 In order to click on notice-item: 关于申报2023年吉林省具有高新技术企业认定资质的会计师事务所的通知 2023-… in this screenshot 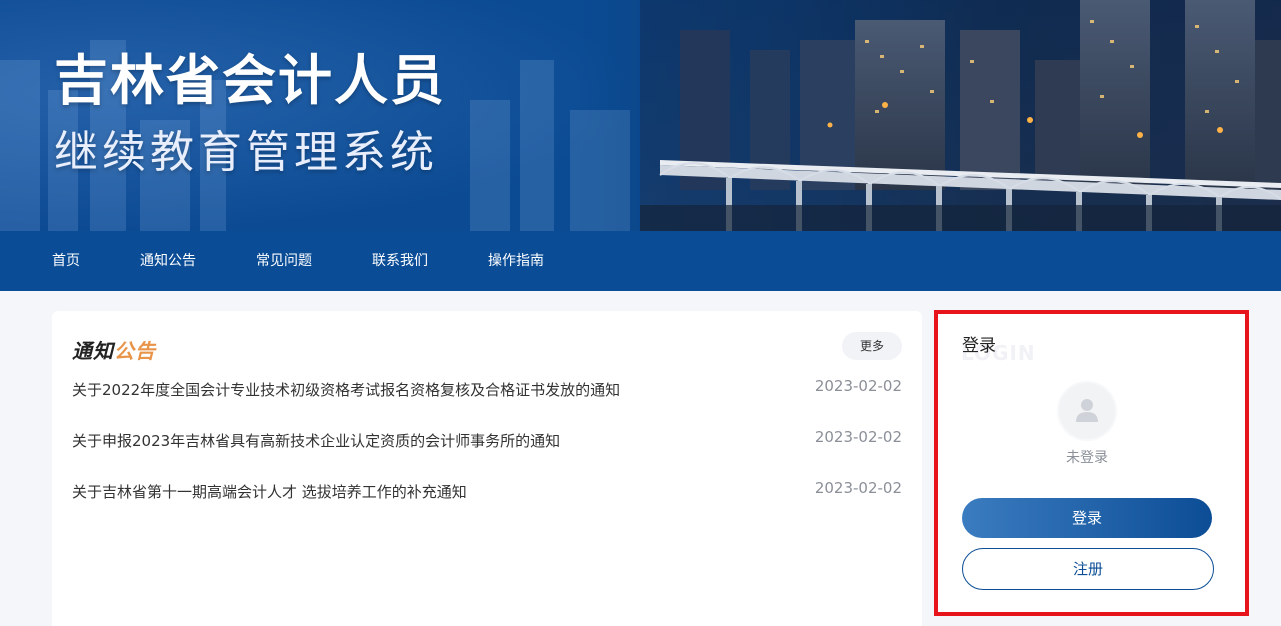, I will do `click(487, 441)`.